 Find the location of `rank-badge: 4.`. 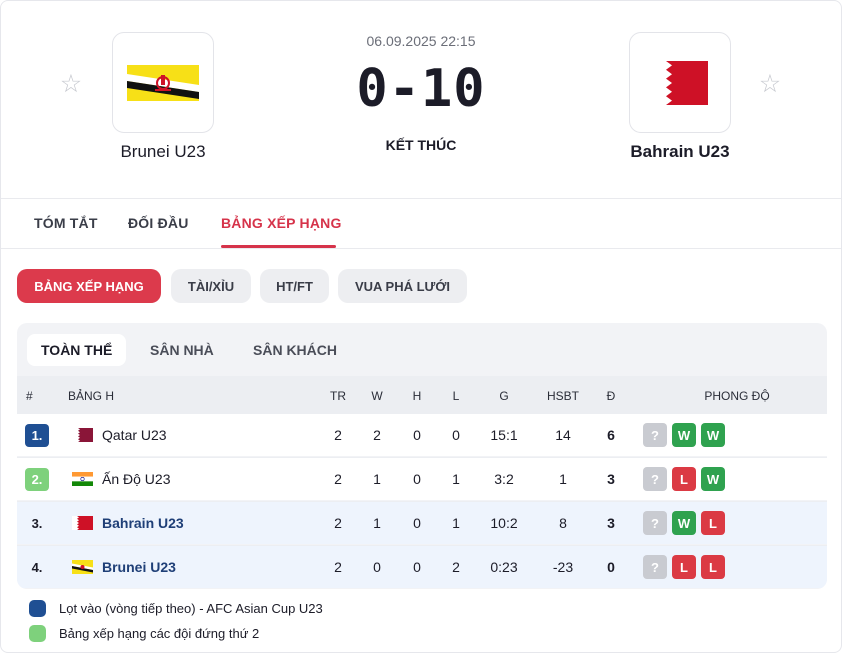

rank-badge: 4. is located at coordinates (37, 567).